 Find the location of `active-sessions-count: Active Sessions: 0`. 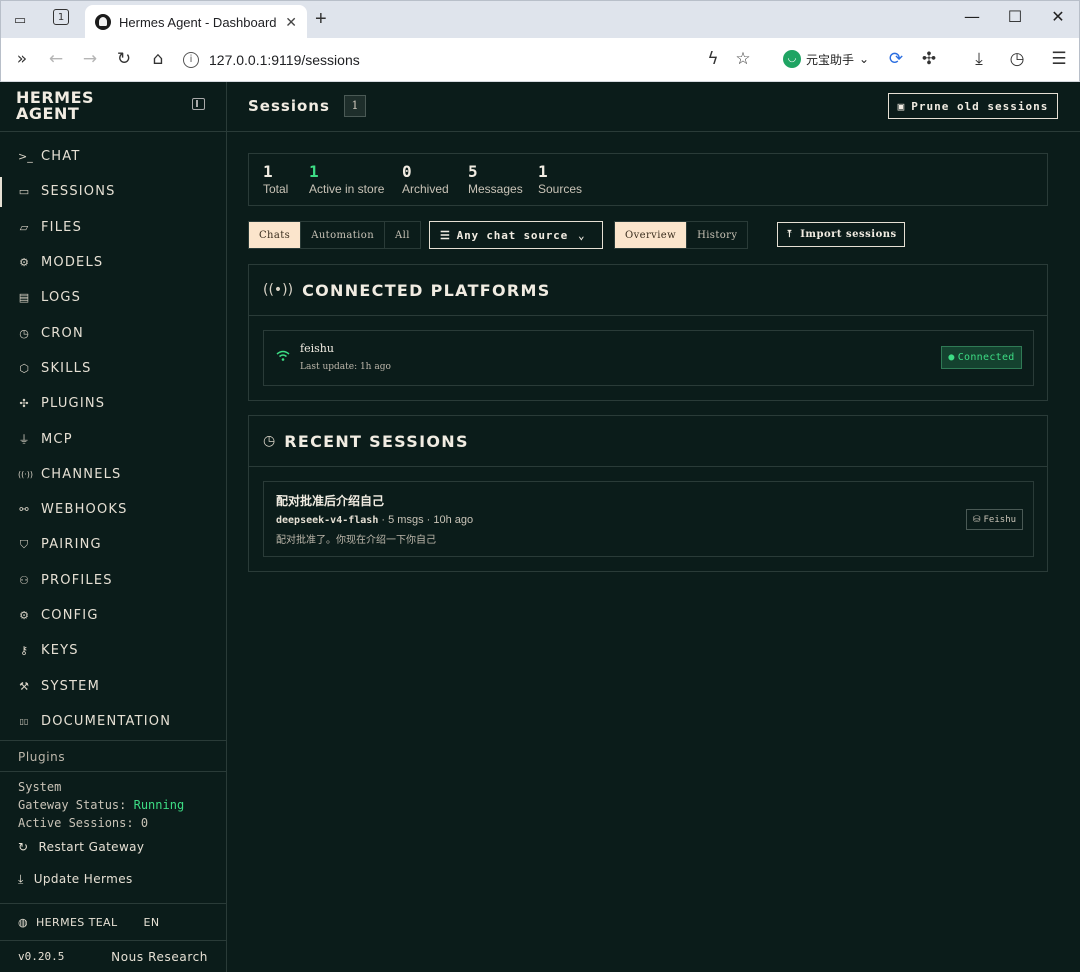

active-sessions-count: Active Sessions: 0 is located at coordinates (83, 823).